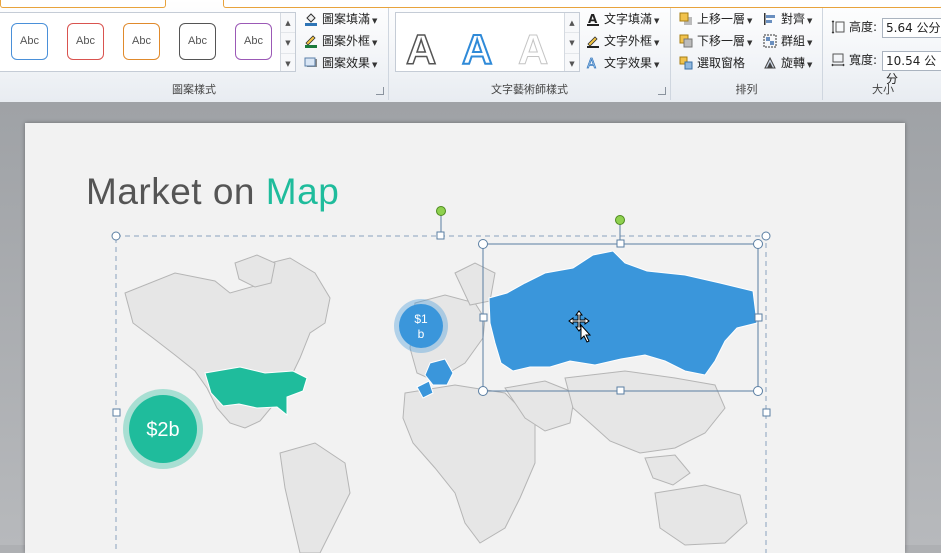 This screenshot has width=941, height=553. What do you see at coordinates (440, 235) in the screenshot?
I see `group-resize-handle-top` at bounding box center [440, 235].